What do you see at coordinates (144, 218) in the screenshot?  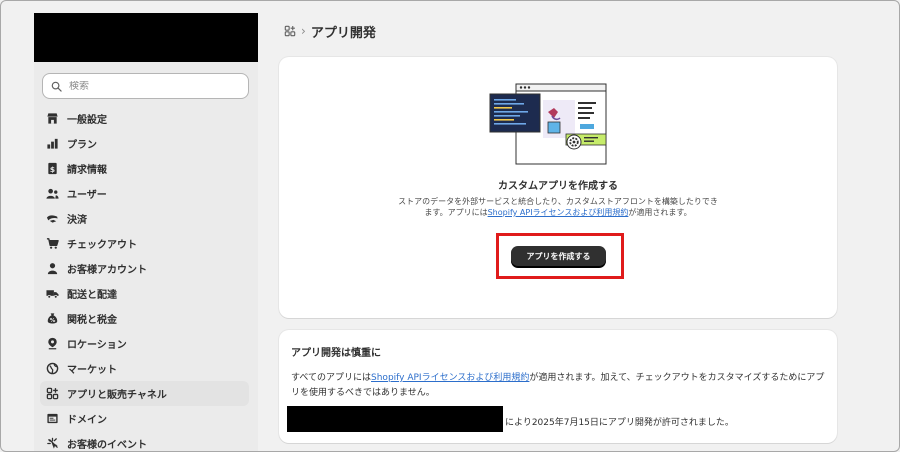 I see `sidebar-item-payments: 決済` at bounding box center [144, 218].